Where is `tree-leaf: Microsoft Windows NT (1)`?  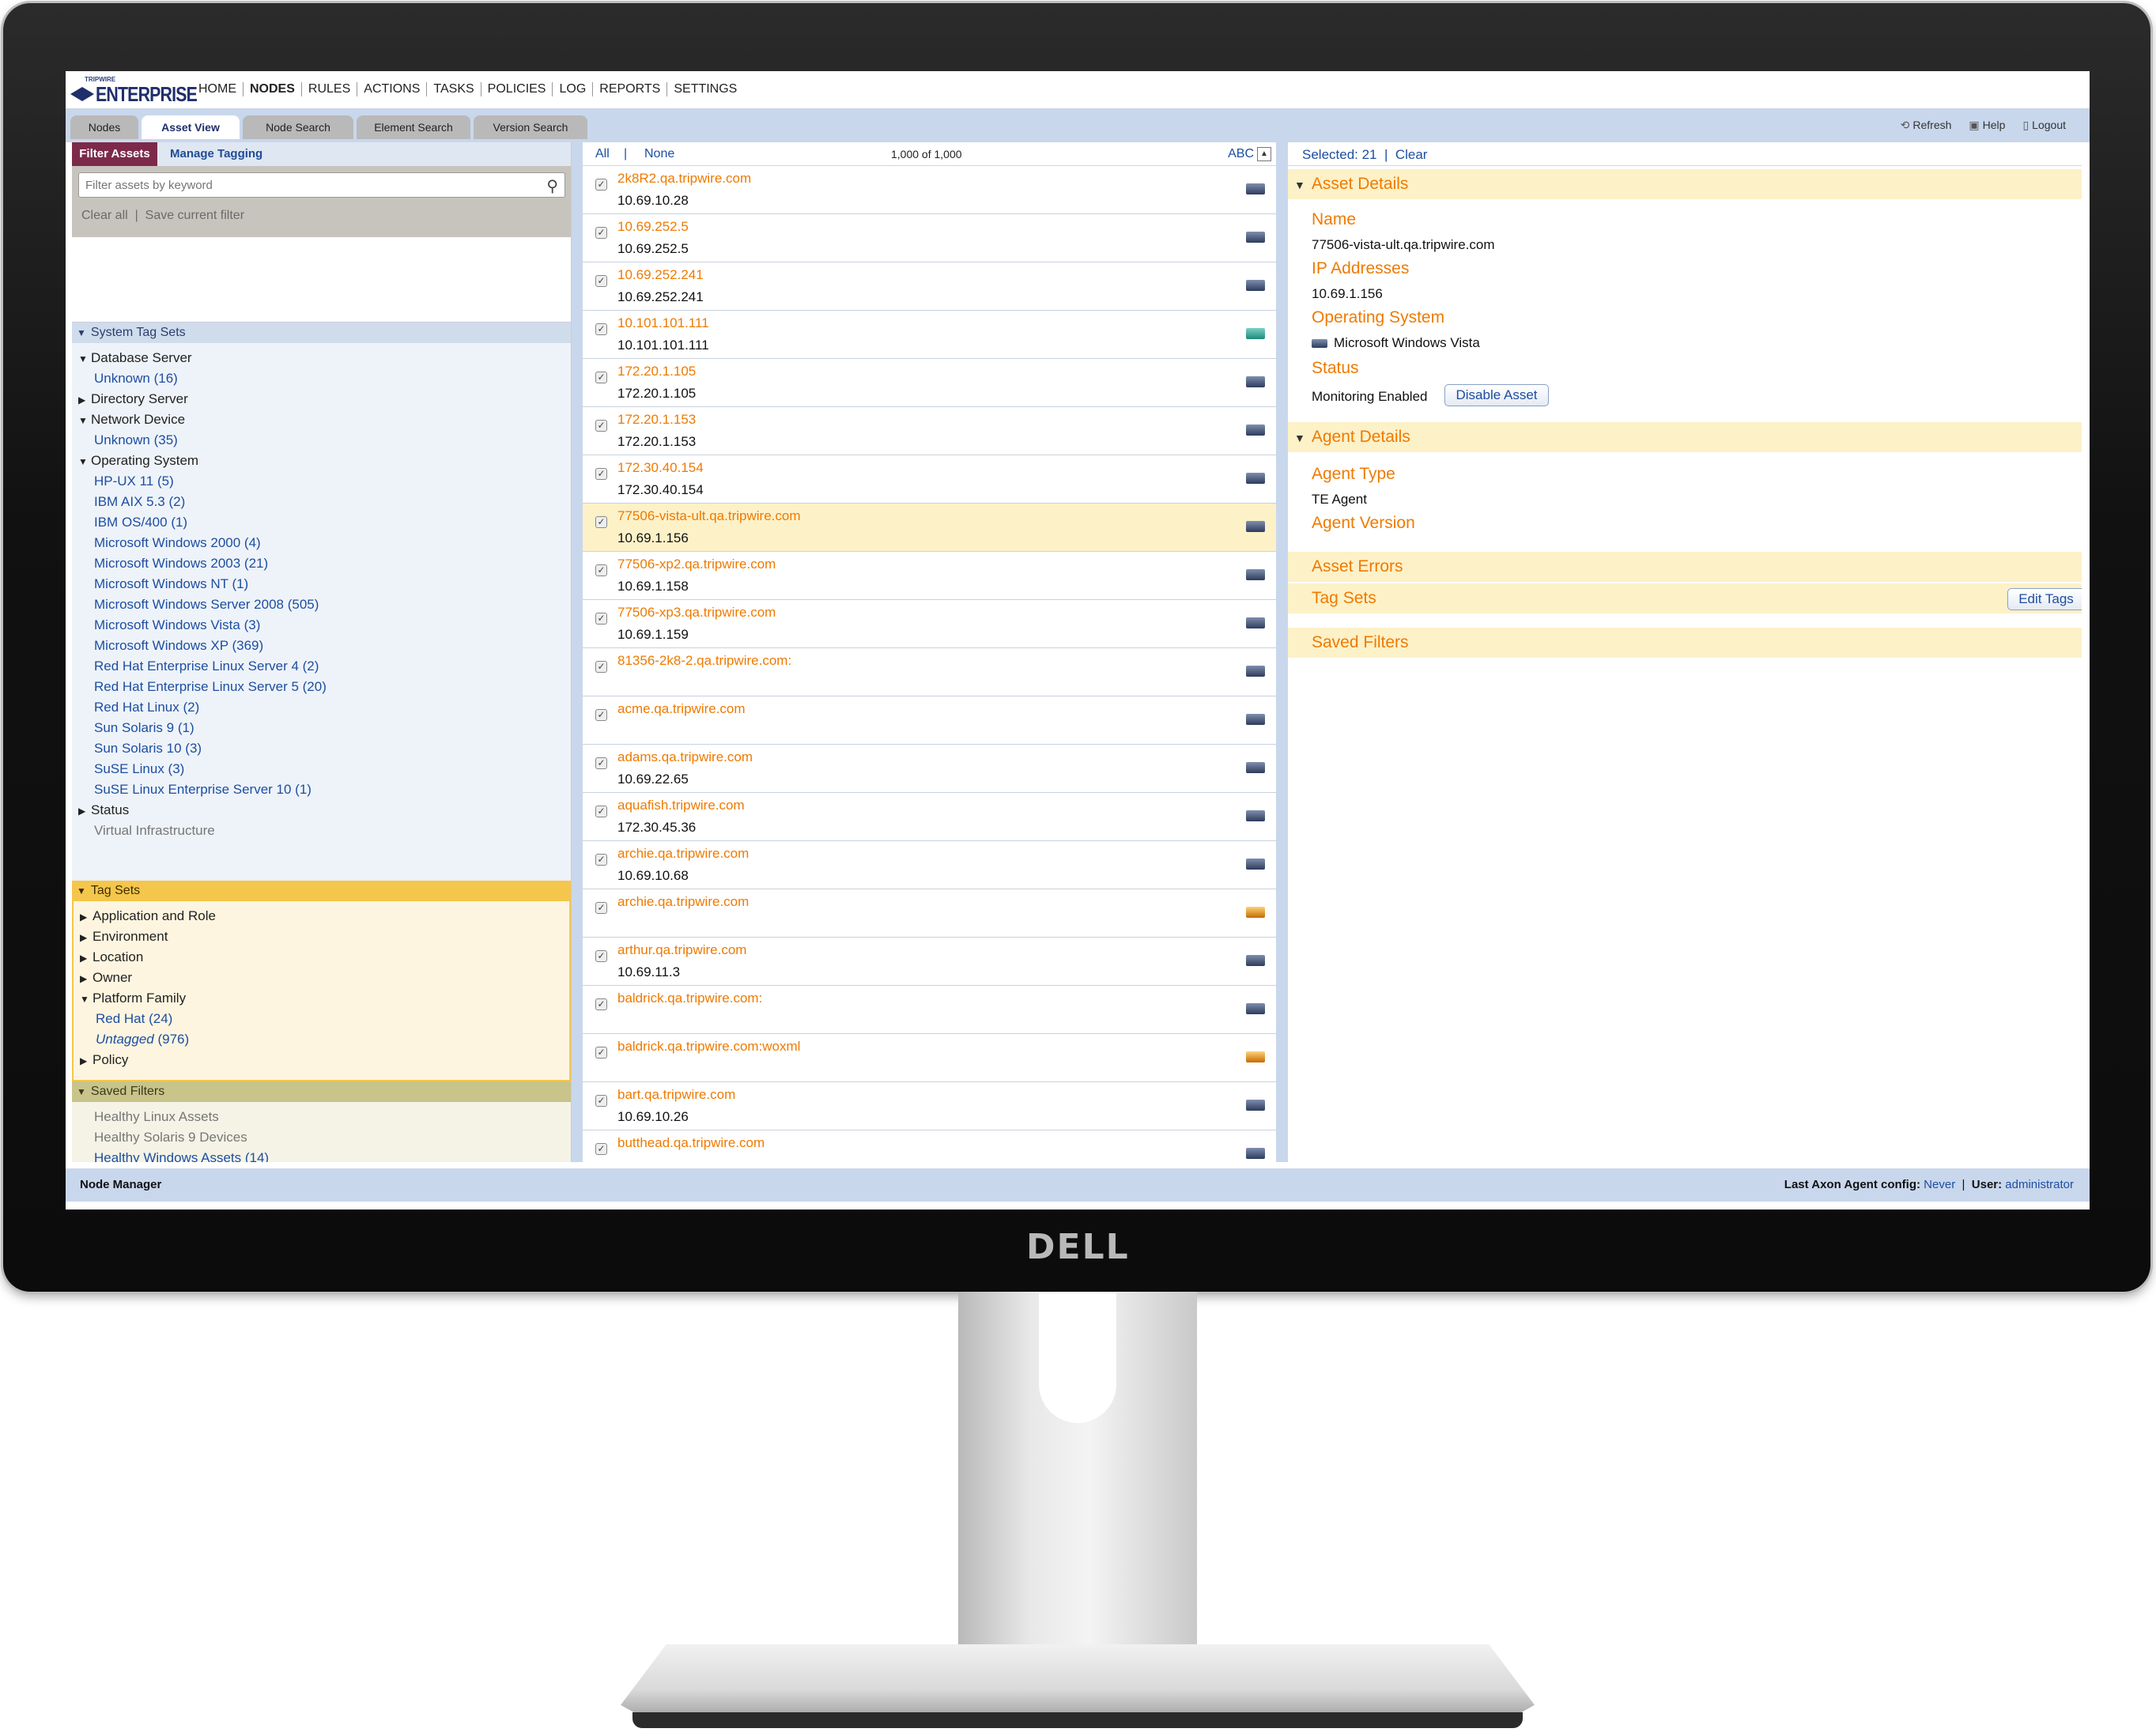
tree-leaf: Microsoft Windows NT (1) is located at coordinates (322, 584).